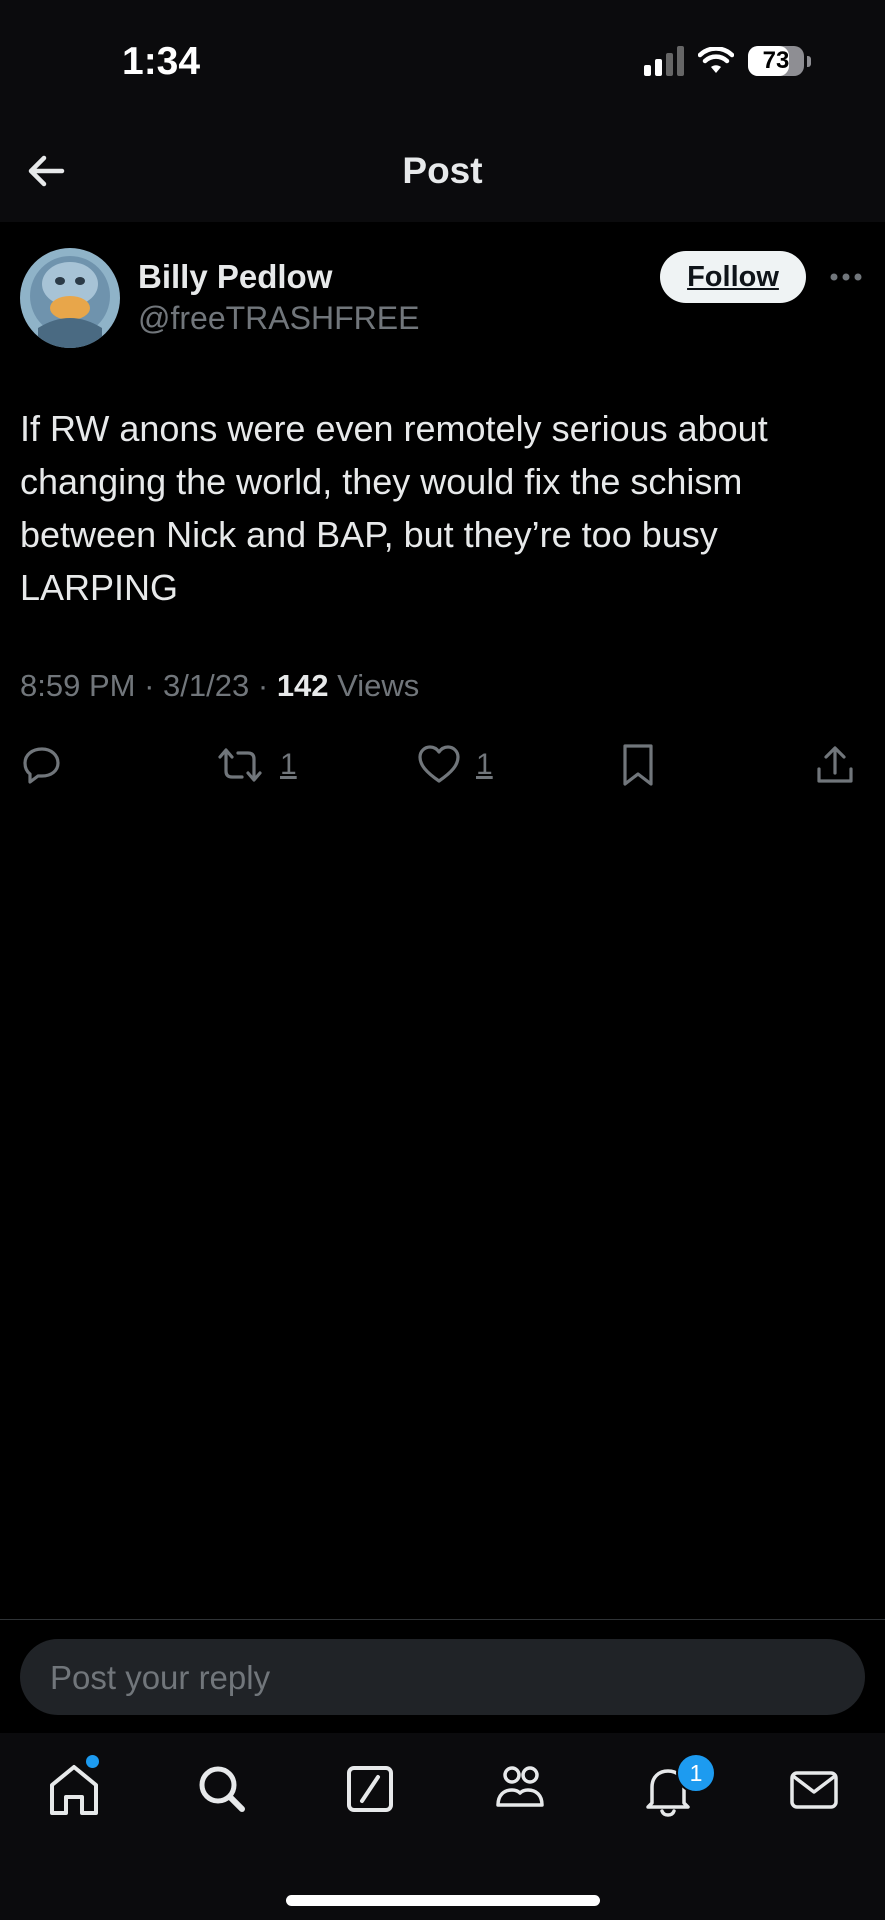 This screenshot has height=1920, width=885. Describe the element at coordinates (303, 685) in the screenshot. I see `views-count: 142` at that location.